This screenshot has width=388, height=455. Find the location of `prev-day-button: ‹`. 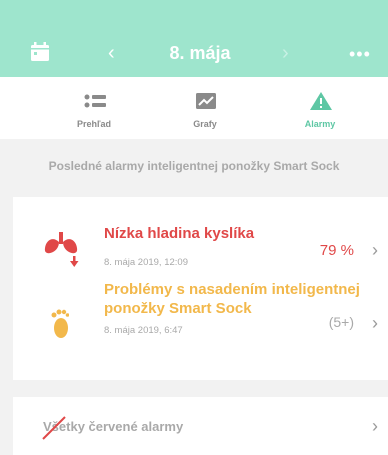

prev-day-button: ‹ is located at coordinates (111, 53).